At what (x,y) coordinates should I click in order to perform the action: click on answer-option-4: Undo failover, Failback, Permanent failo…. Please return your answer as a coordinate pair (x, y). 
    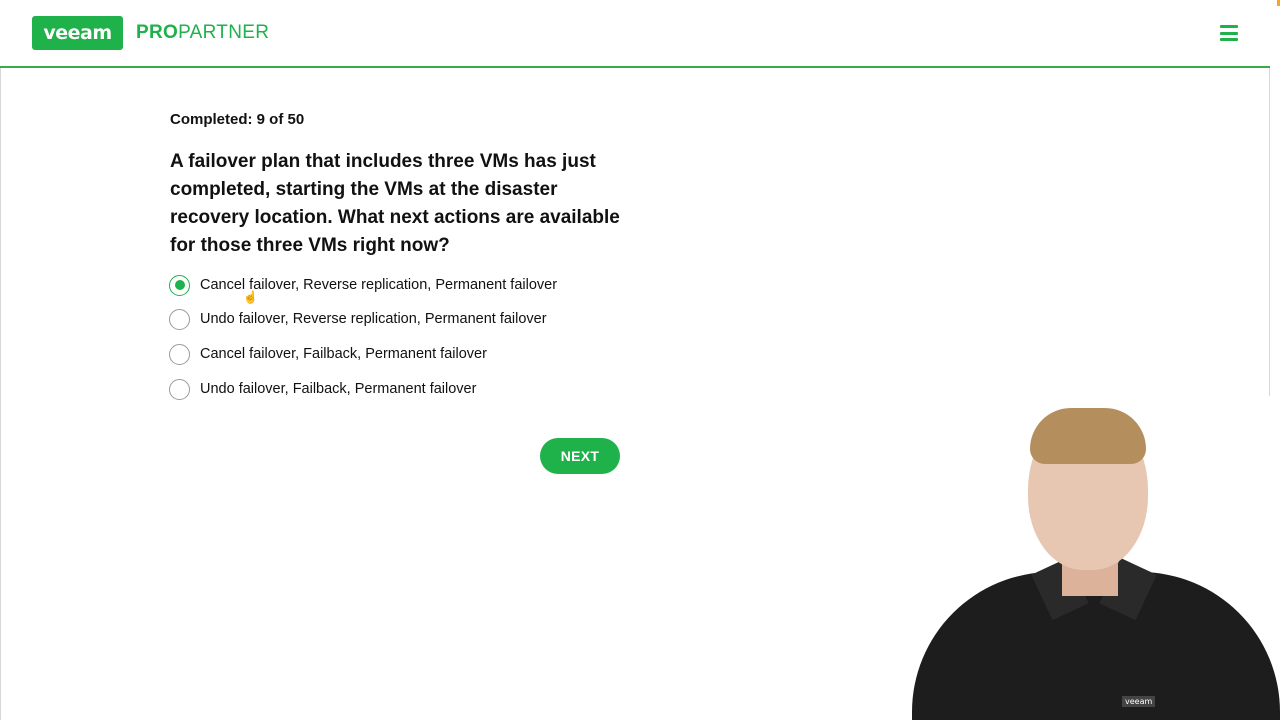
    Looking at the image, I should click on (322, 389).